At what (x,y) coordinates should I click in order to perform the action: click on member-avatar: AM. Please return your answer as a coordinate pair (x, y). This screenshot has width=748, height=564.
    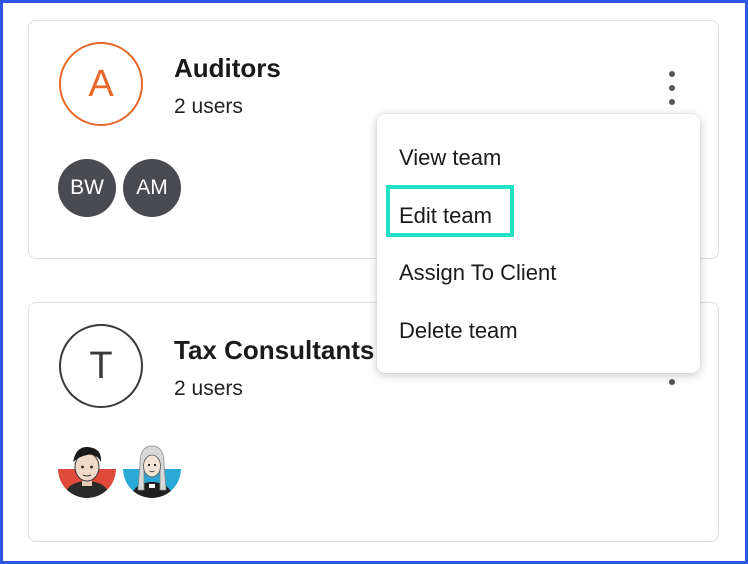
    Looking at the image, I should click on (152, 188).